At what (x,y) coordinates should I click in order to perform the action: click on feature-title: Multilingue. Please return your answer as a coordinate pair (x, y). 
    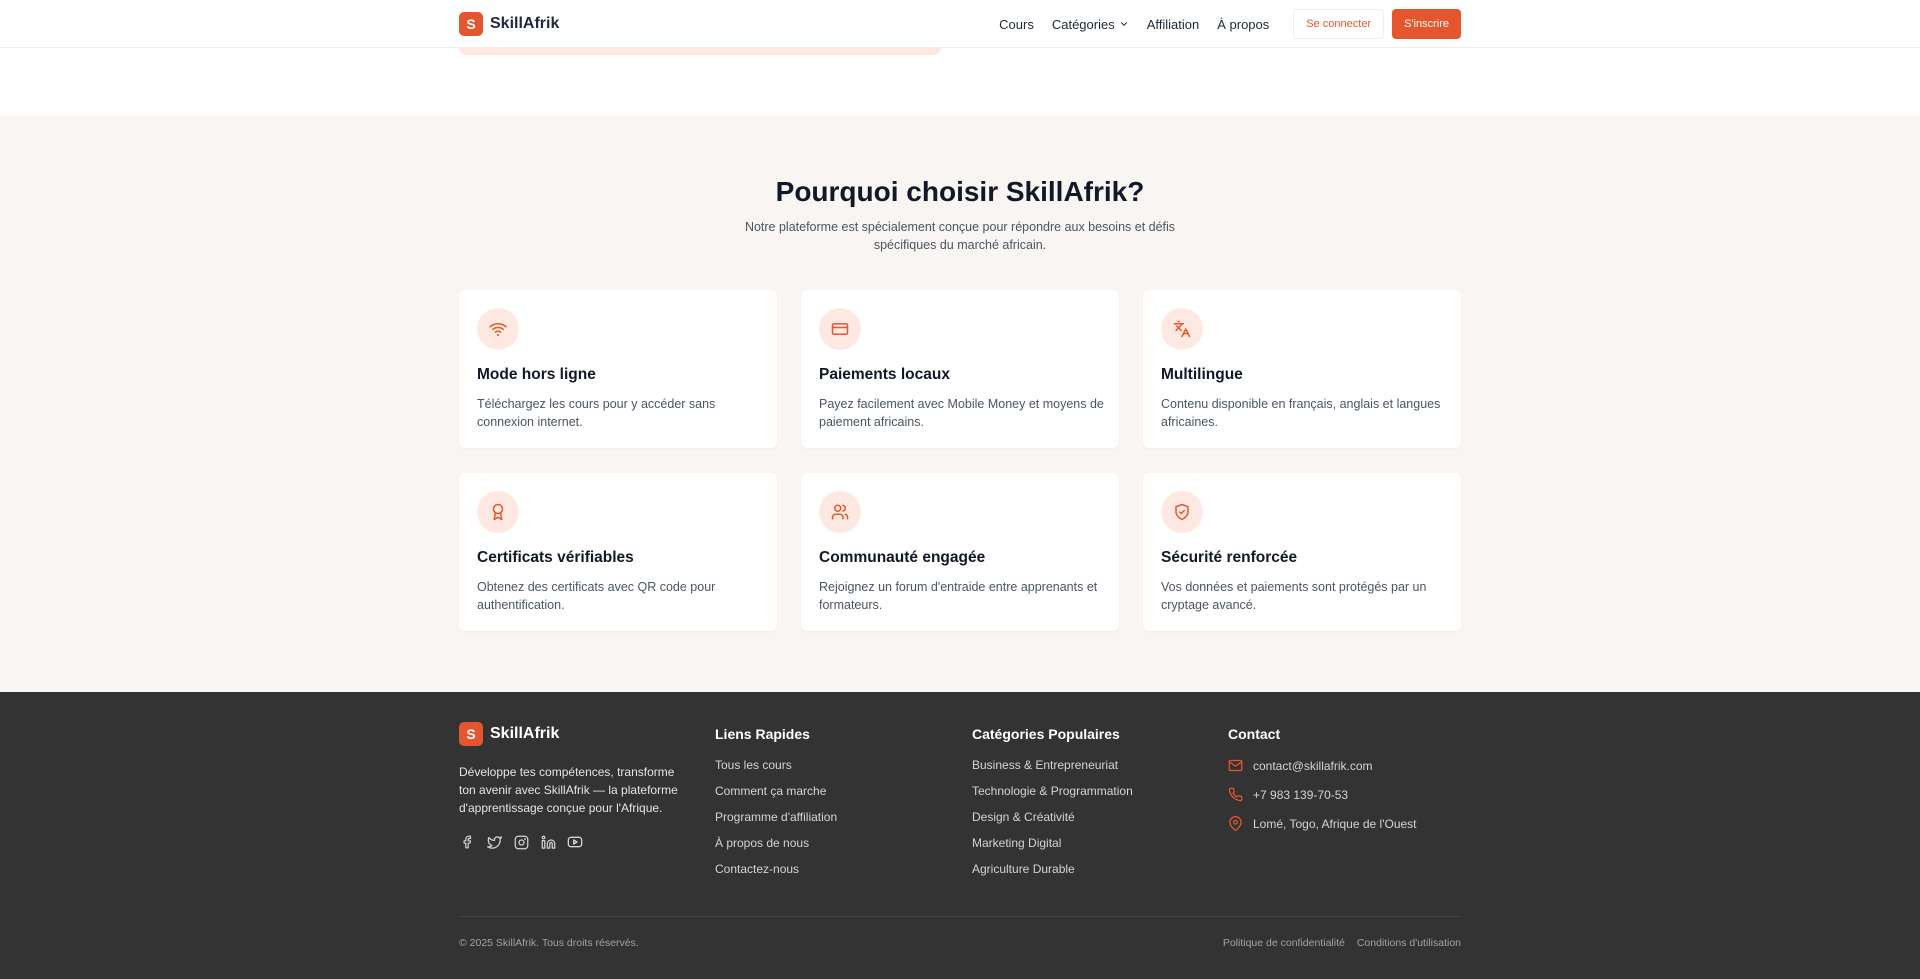
    Looking at the image, I should click on (1202, 374).